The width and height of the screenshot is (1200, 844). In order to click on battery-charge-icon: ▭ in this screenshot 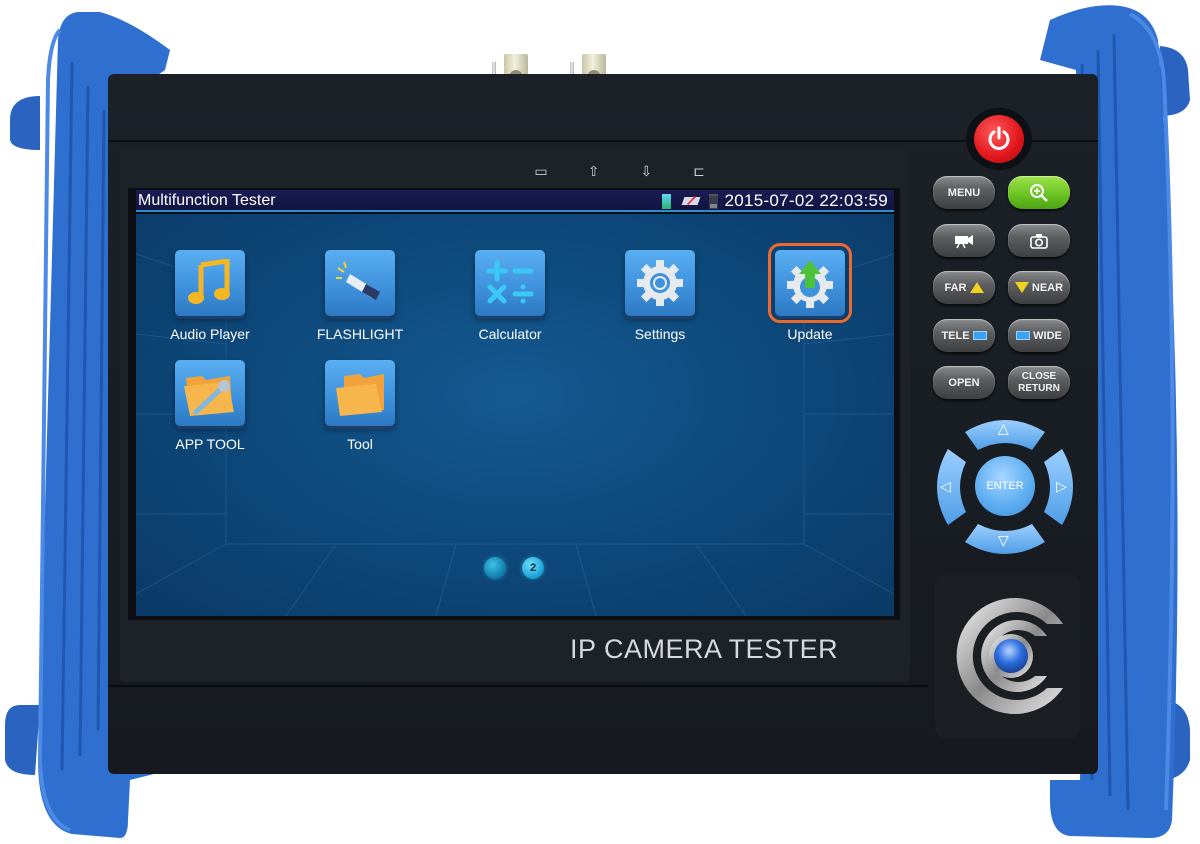, I will do `click(541, 171)`.